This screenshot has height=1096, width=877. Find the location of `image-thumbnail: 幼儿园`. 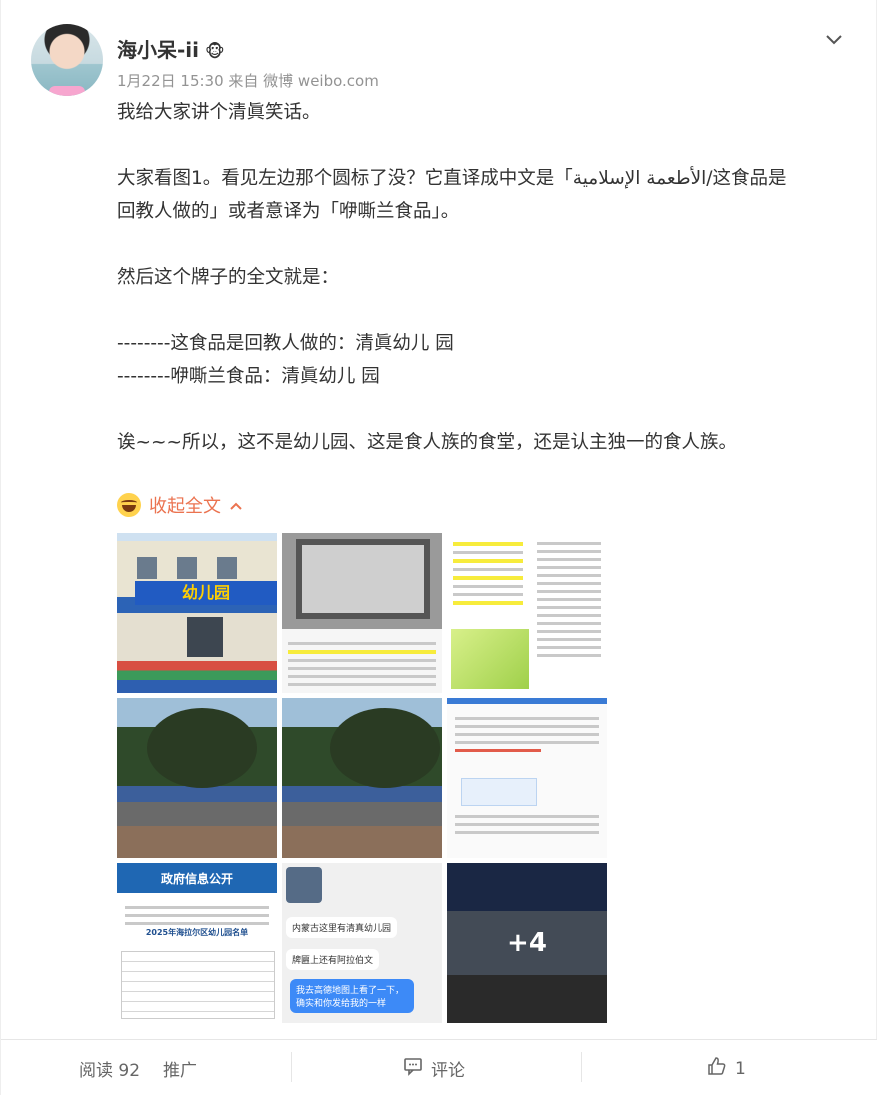

image-thumbnail: 幼儿园 is located at coordinates (197, 613).